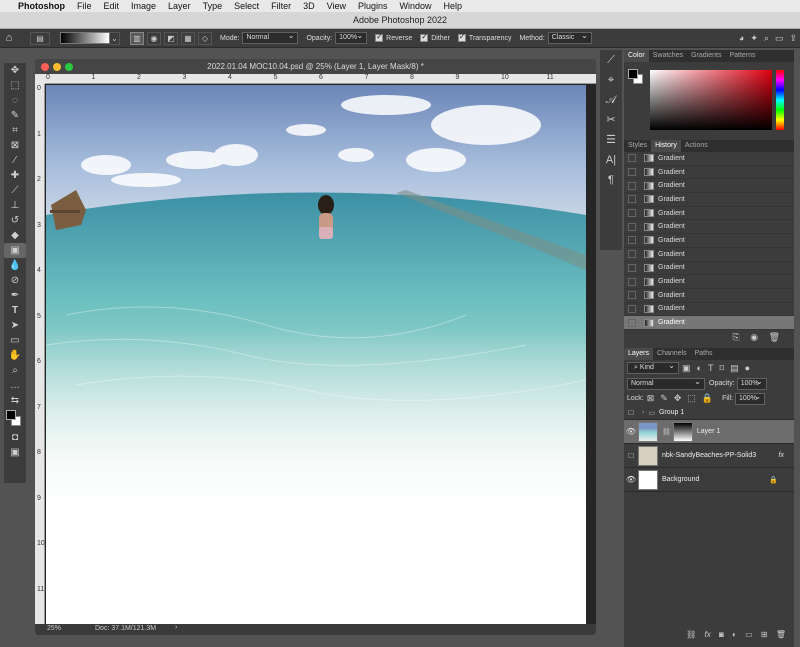  Describe the element at coordinates (379, 37) in the screenshot. I see `reverse-checkbox` at that location.